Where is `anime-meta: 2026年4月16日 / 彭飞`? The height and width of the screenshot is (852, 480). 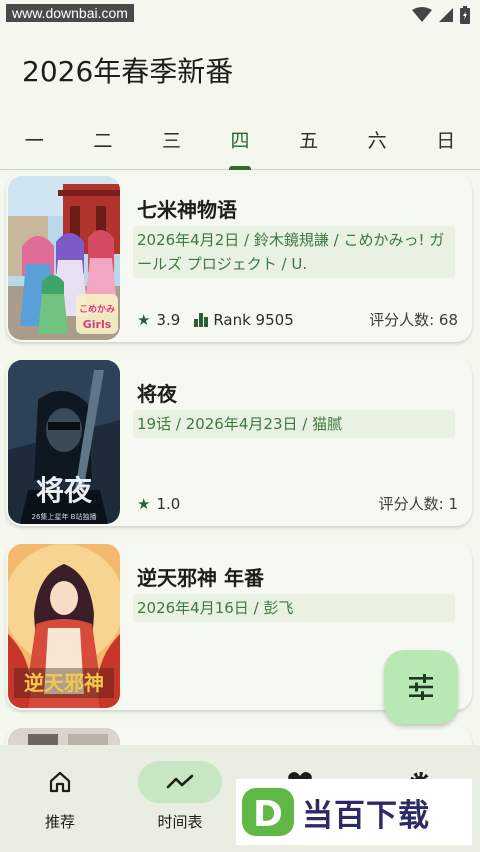 anime-meta: 2026年4月16日 / 彭飞 is located at coordinates (294, 608).